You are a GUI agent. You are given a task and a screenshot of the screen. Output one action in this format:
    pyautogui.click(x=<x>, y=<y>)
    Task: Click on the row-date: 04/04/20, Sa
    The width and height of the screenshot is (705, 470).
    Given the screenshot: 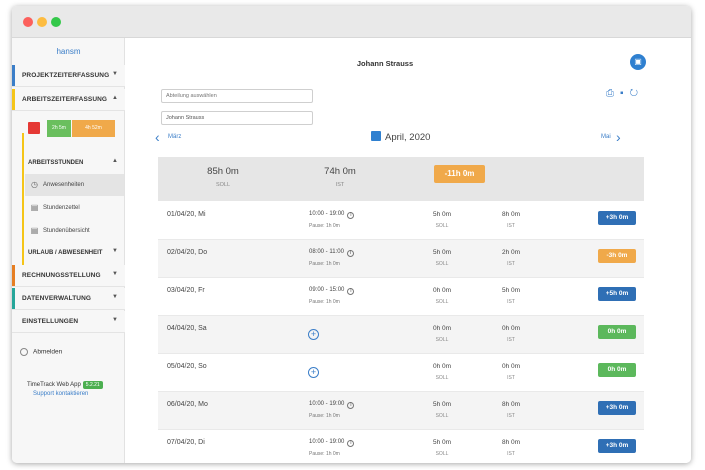 What is the action you would take?
    pyautogui.click(x=187, y=328)
    